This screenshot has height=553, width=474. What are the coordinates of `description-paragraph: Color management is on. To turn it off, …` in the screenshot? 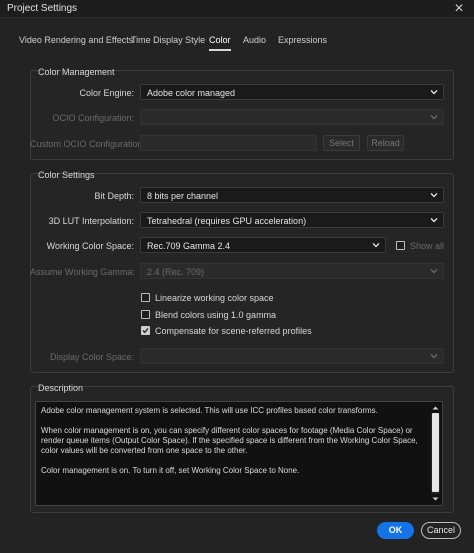 It's located at (170, 470).